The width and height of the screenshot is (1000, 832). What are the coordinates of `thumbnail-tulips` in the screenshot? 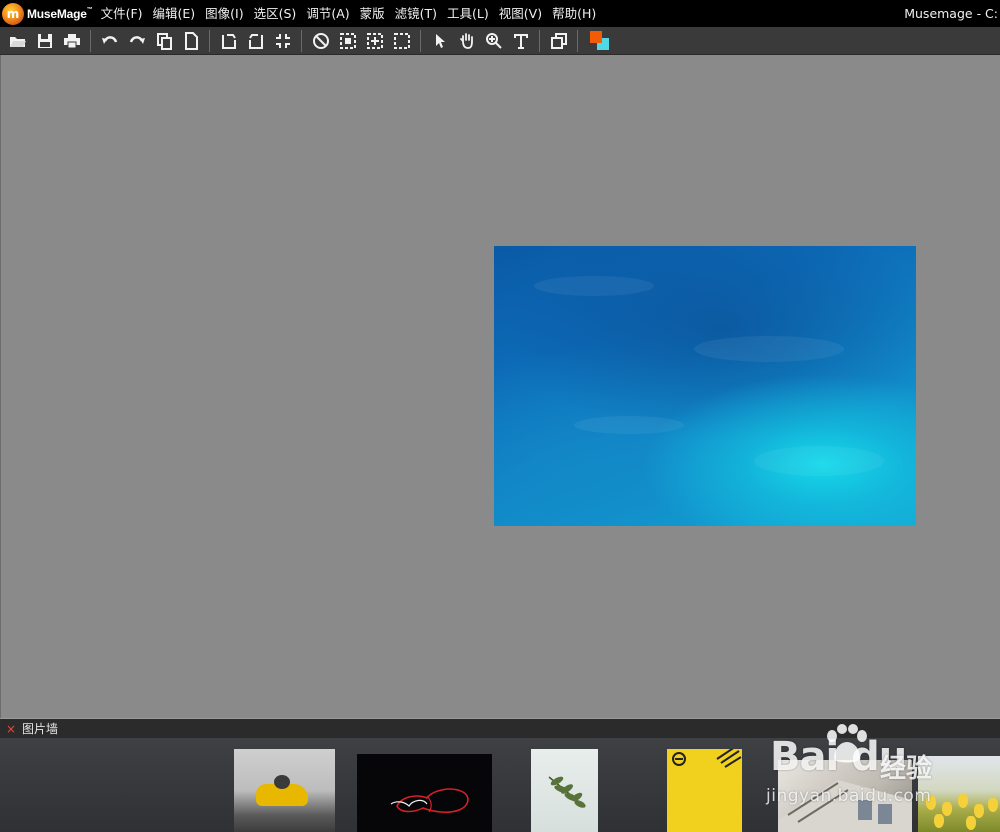 It's located at (959, 794).